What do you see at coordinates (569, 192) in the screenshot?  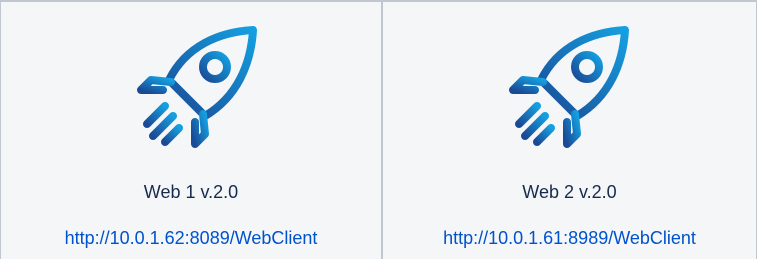 I see `card-title: Web 2 v.2.0` at bounding box center [569, 192].